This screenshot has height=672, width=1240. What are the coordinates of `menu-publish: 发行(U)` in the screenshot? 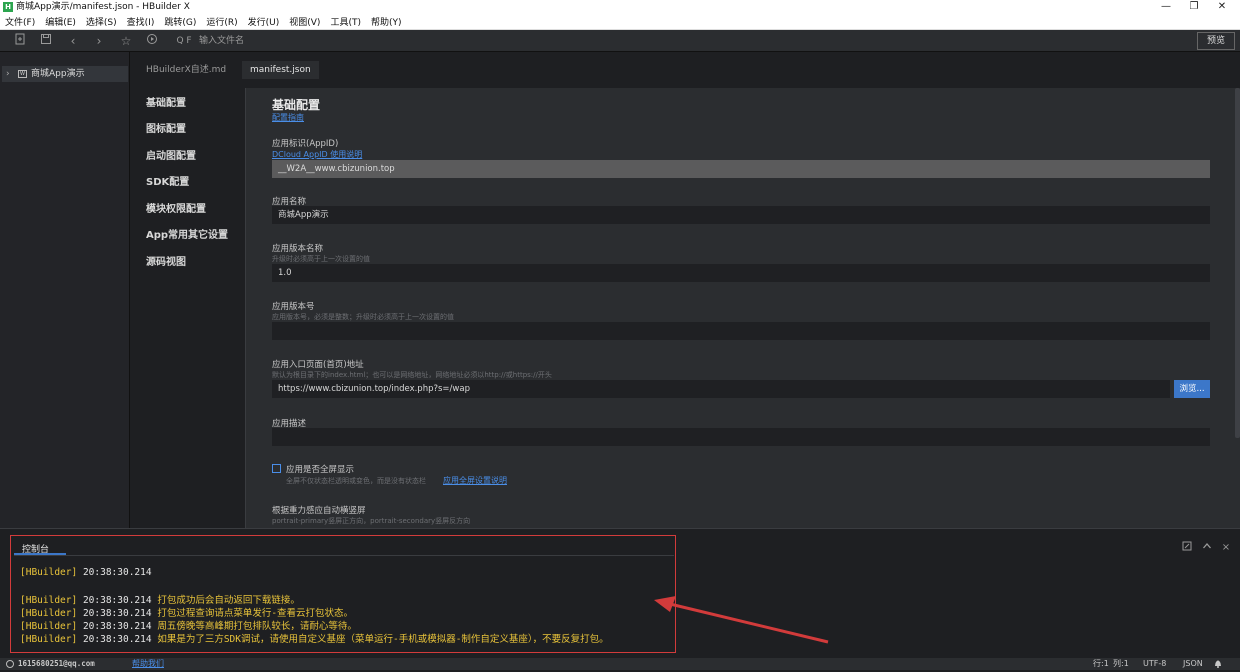 It's located at (264, 23).